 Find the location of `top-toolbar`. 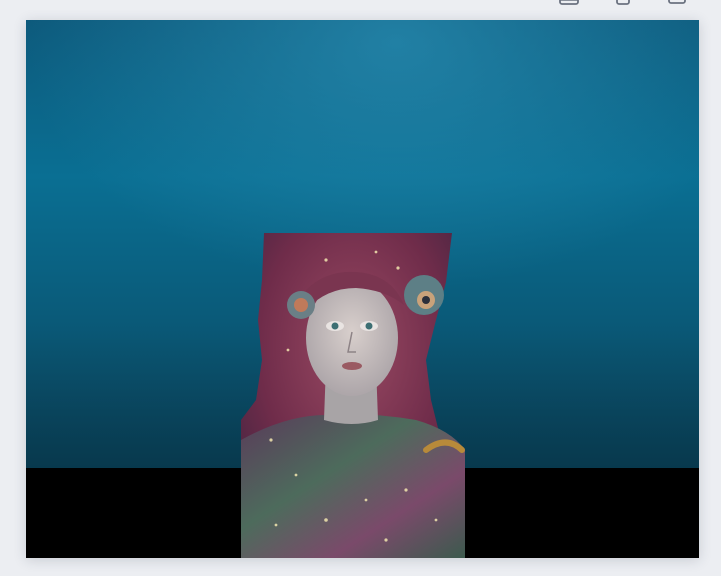

top-toolbar is located at coordinates (623, 3).